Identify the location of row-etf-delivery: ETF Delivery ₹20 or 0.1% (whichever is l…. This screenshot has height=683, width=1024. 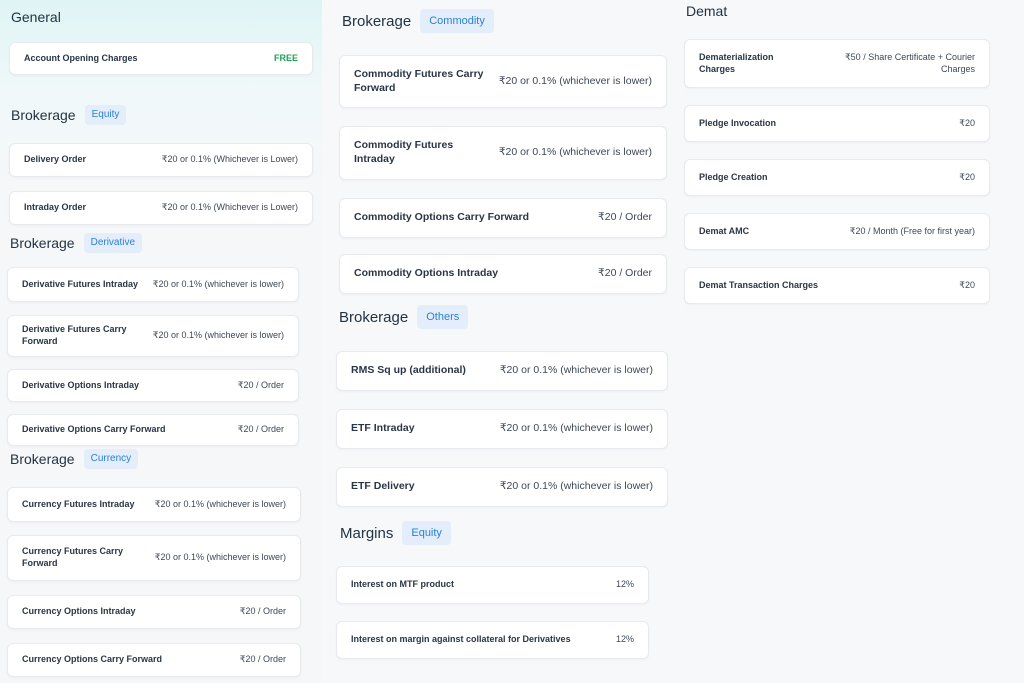
(502, 487).